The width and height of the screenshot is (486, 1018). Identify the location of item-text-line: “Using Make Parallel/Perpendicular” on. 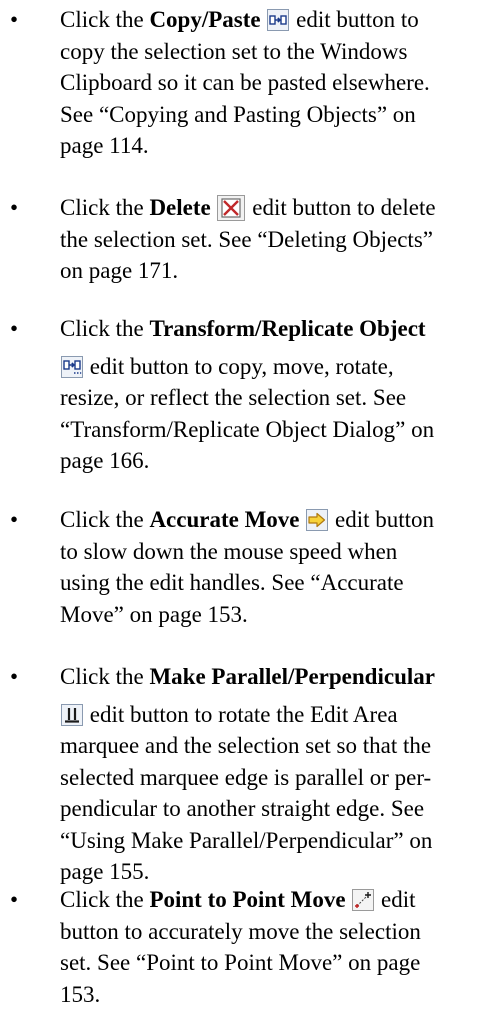
(246, 840).